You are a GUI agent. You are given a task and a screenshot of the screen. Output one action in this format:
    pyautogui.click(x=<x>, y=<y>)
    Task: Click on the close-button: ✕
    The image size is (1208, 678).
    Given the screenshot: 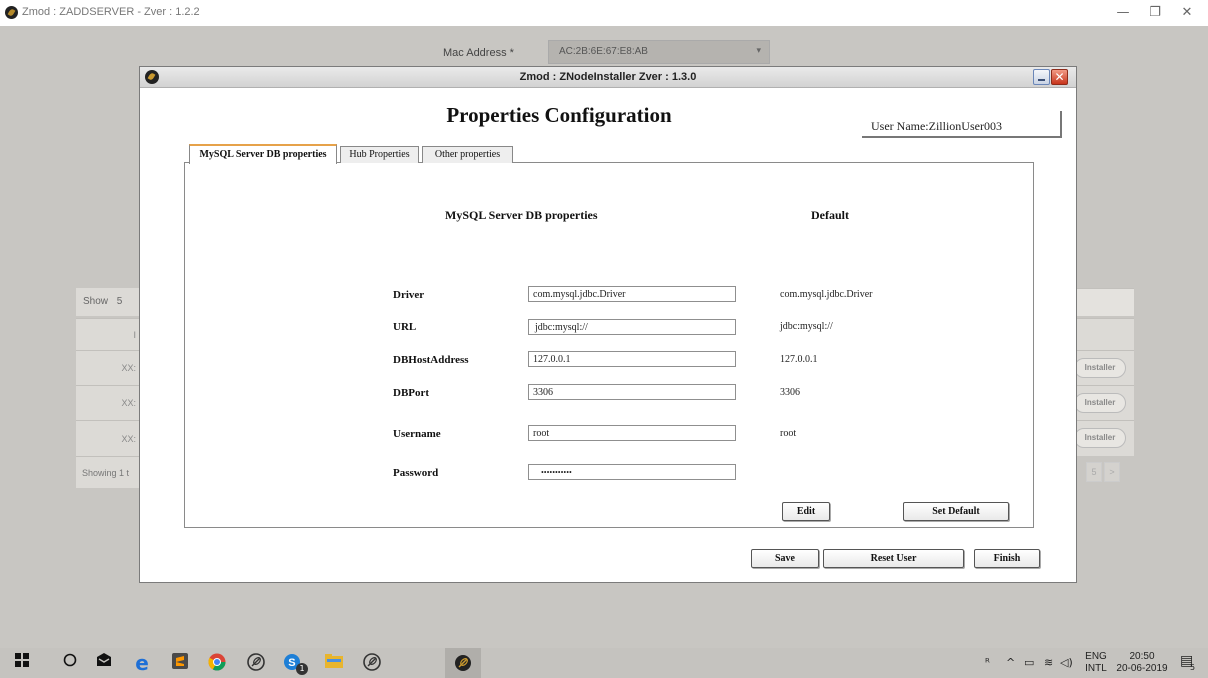 What is the action you would take?
    pyautogui.click(x=1187, y=13)
    